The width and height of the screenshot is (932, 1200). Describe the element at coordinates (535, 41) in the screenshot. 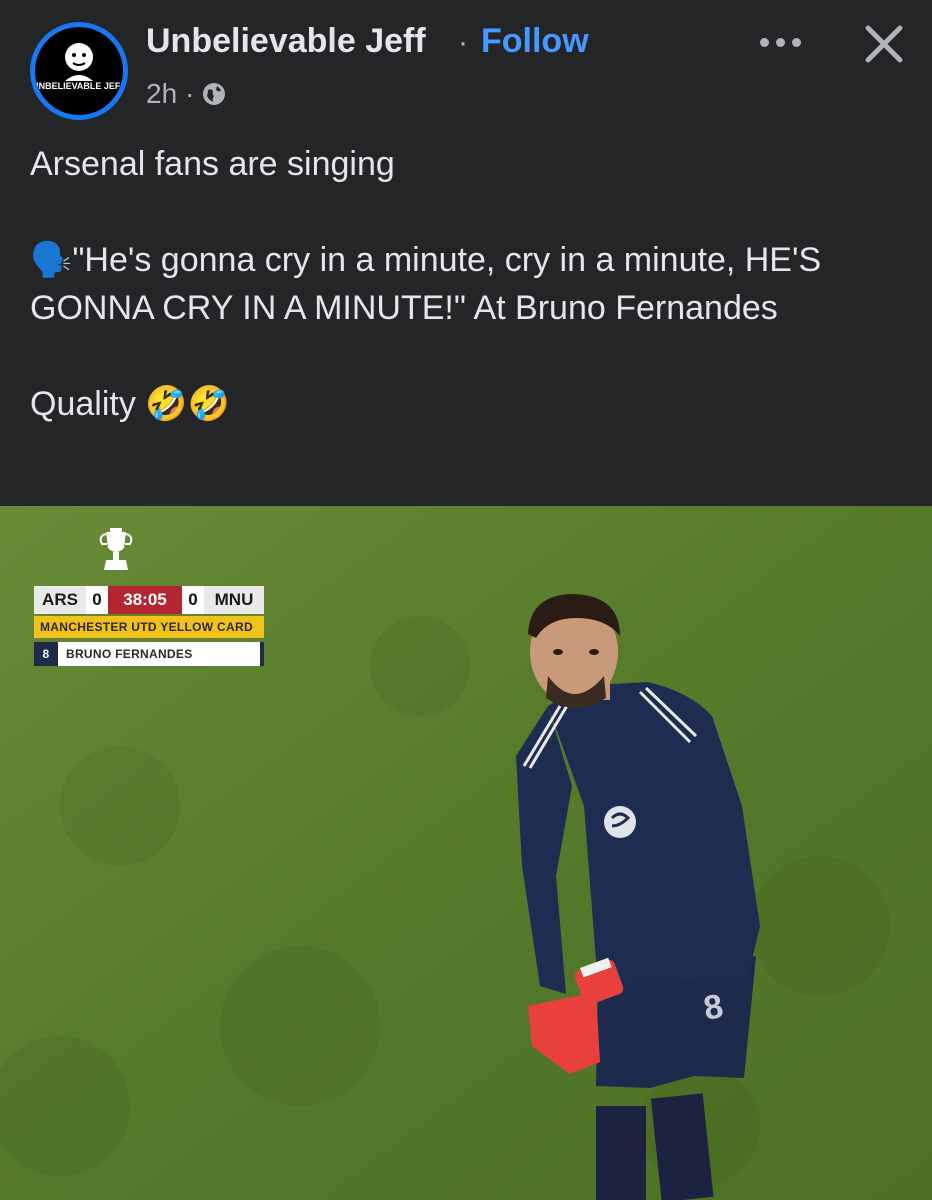

I see `follow-button: Follow` at that location.